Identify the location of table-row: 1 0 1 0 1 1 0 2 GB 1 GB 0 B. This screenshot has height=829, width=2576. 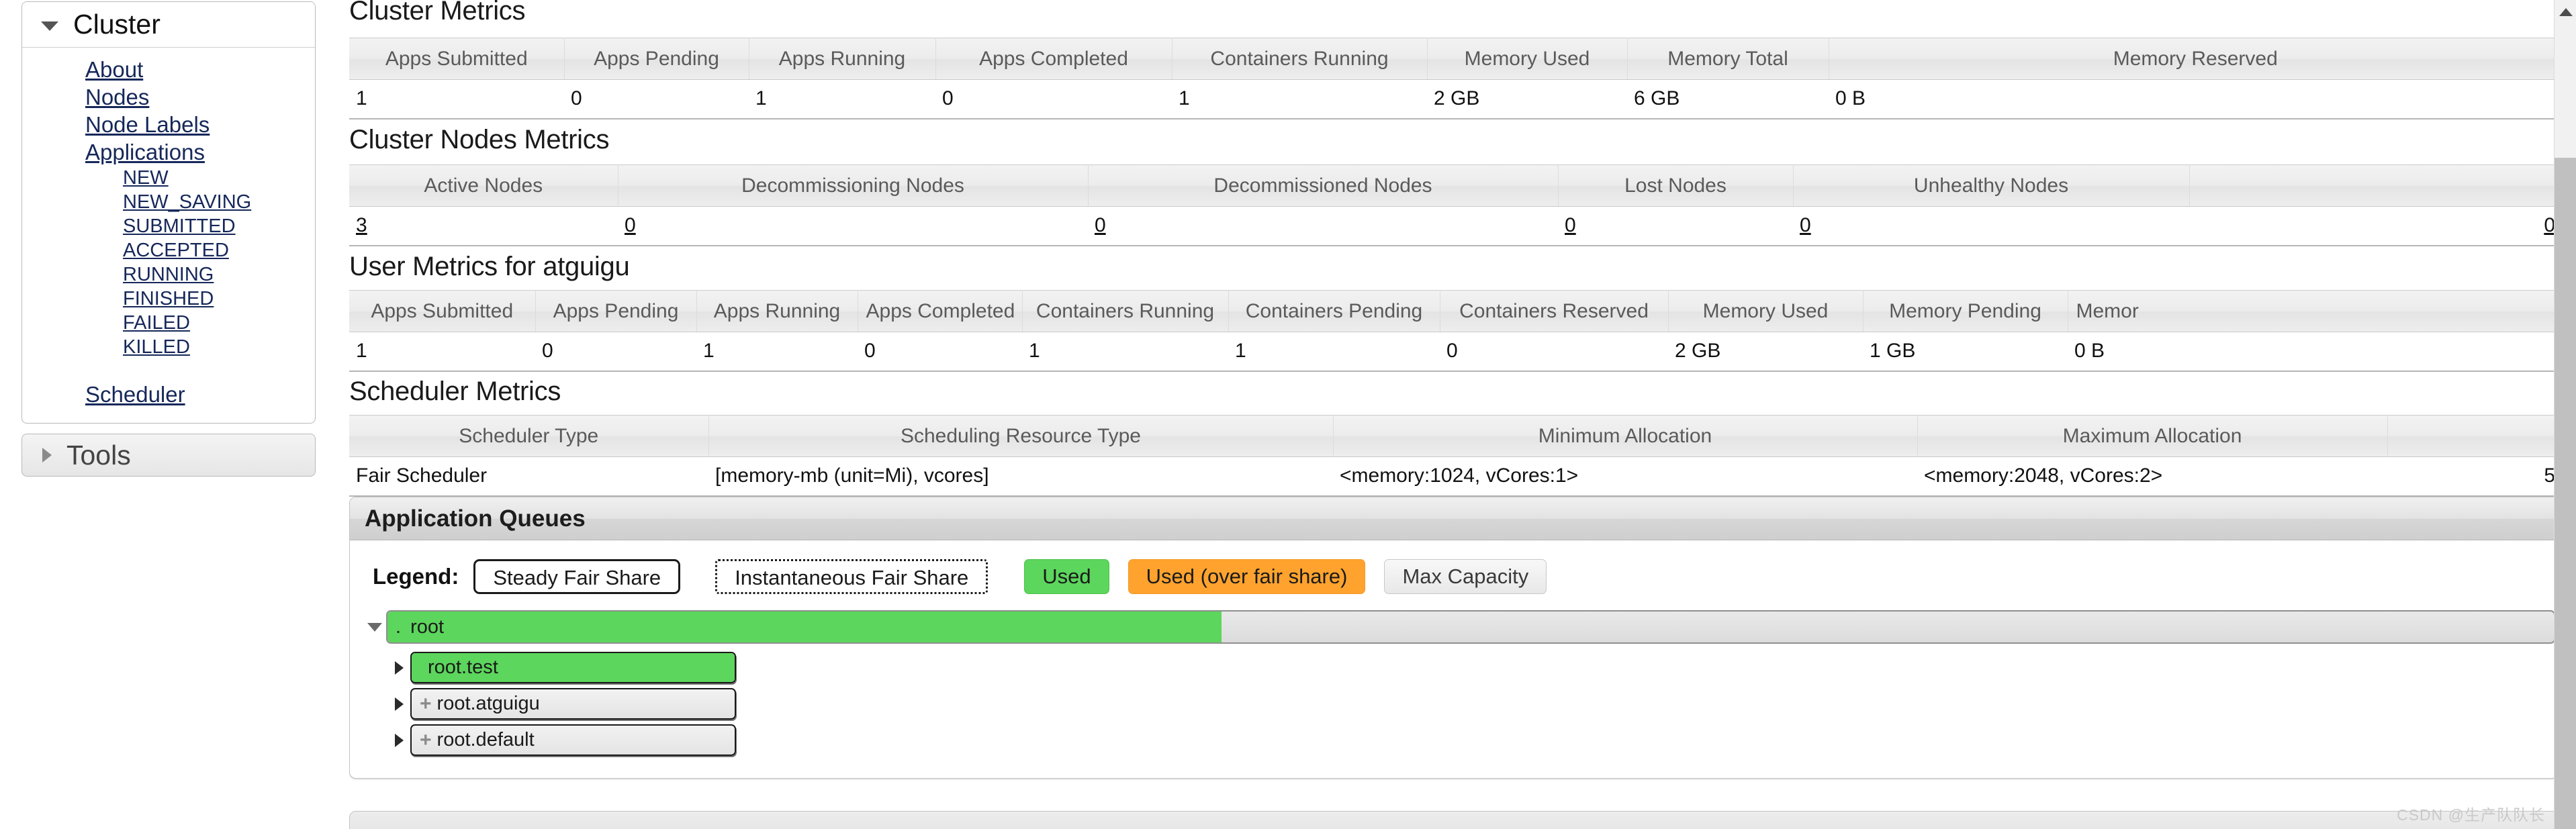
(1451, 351).